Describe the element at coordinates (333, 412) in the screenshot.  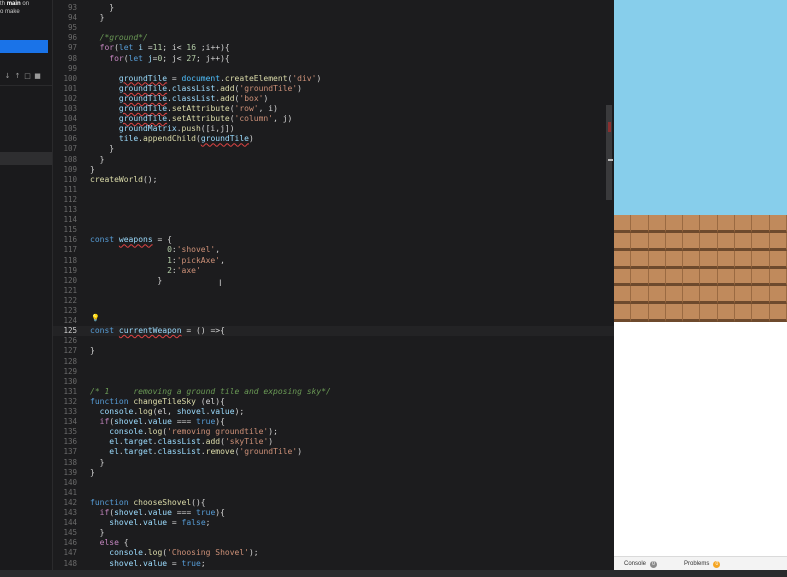
I see `code-line: 133 console.log(el, shovel.value);` at that location.